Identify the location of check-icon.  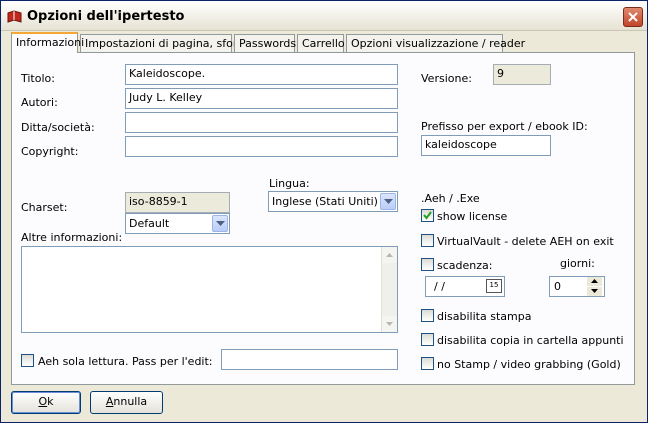
(427, 215).